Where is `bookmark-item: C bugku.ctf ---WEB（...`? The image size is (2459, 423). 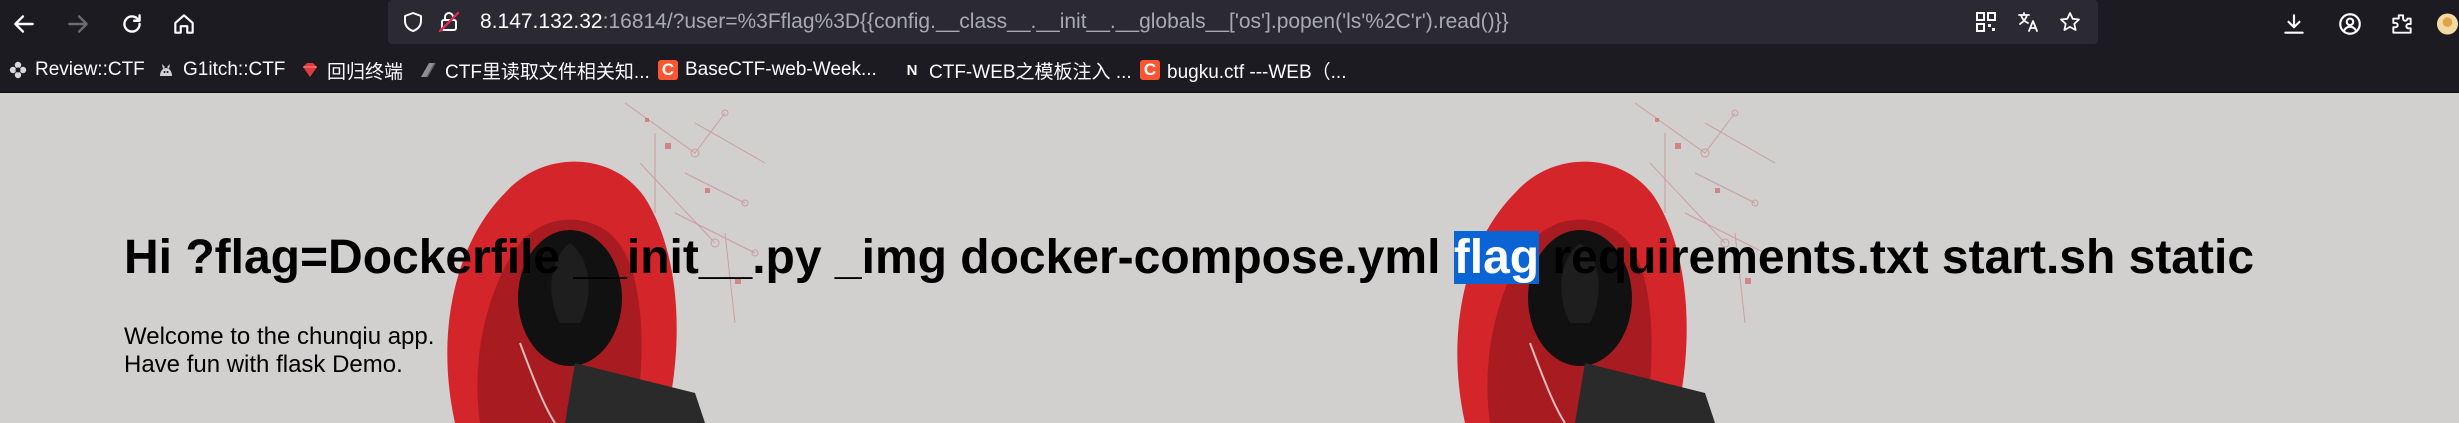
bookmark-item: C bugku.ctf ---WEB（... is located at coordinates (1243, 70).